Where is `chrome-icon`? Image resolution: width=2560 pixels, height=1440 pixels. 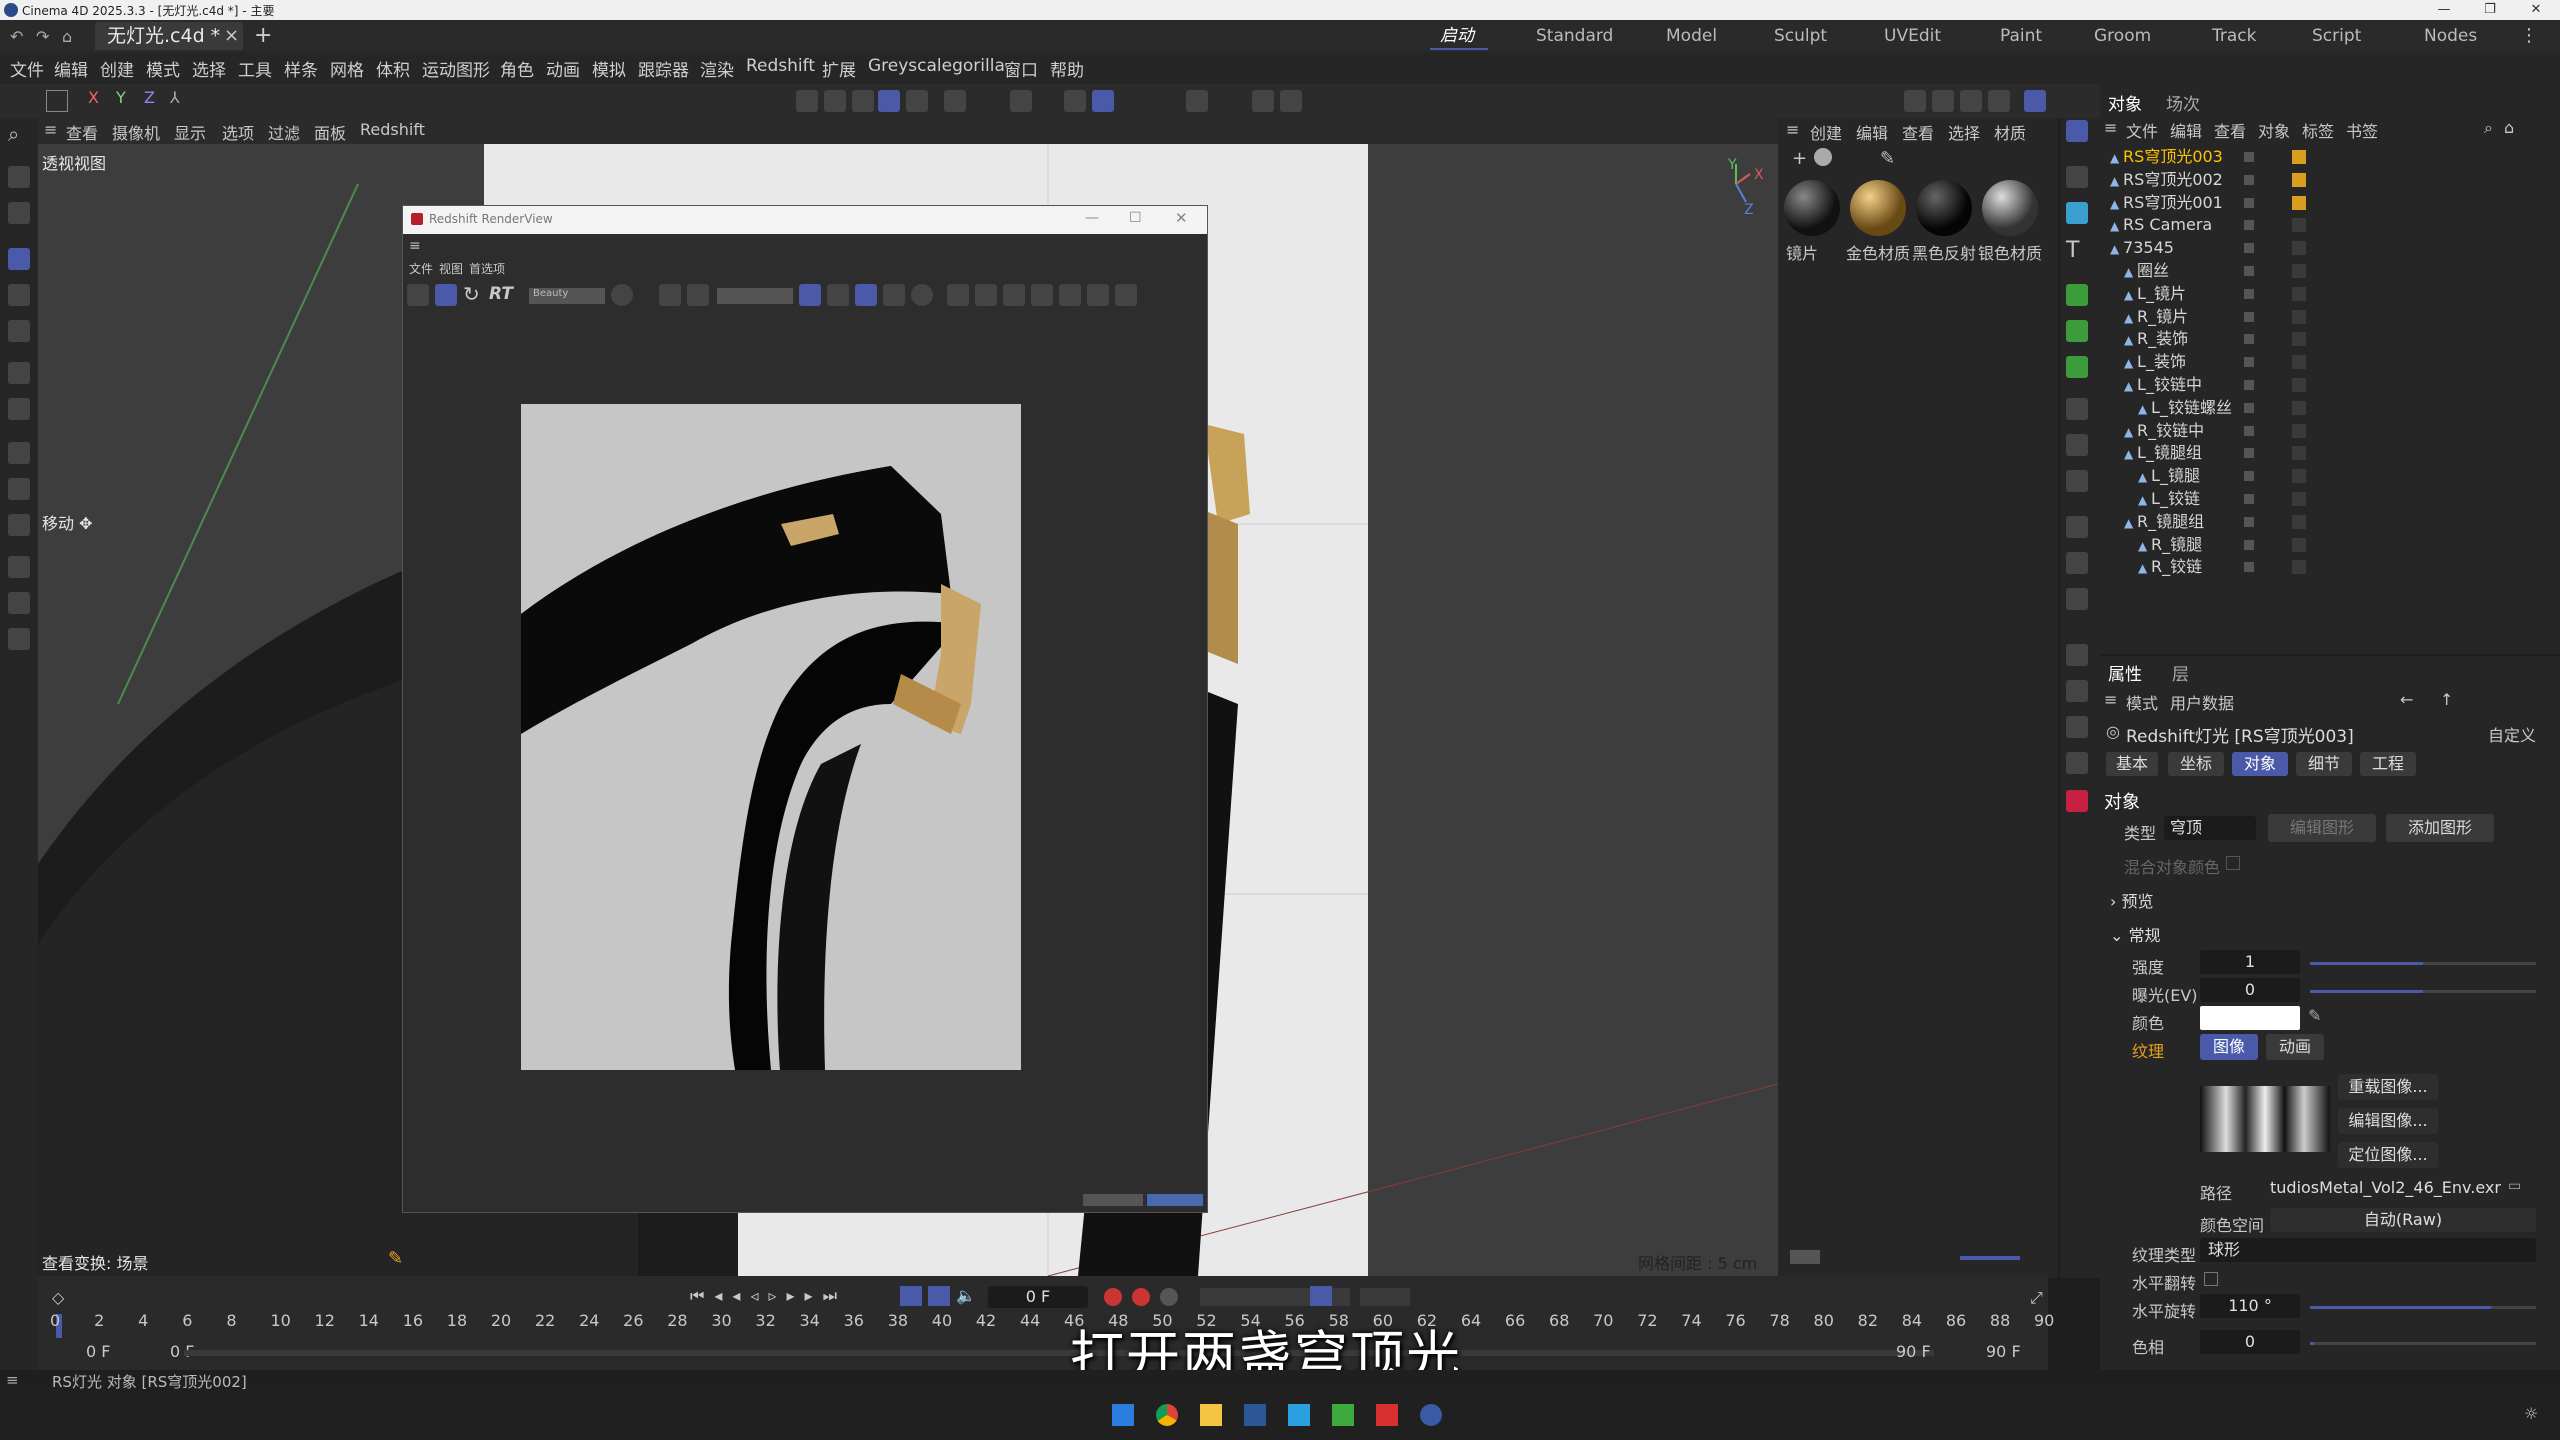 chrome-icon is located at coordinates (1167, 1415).